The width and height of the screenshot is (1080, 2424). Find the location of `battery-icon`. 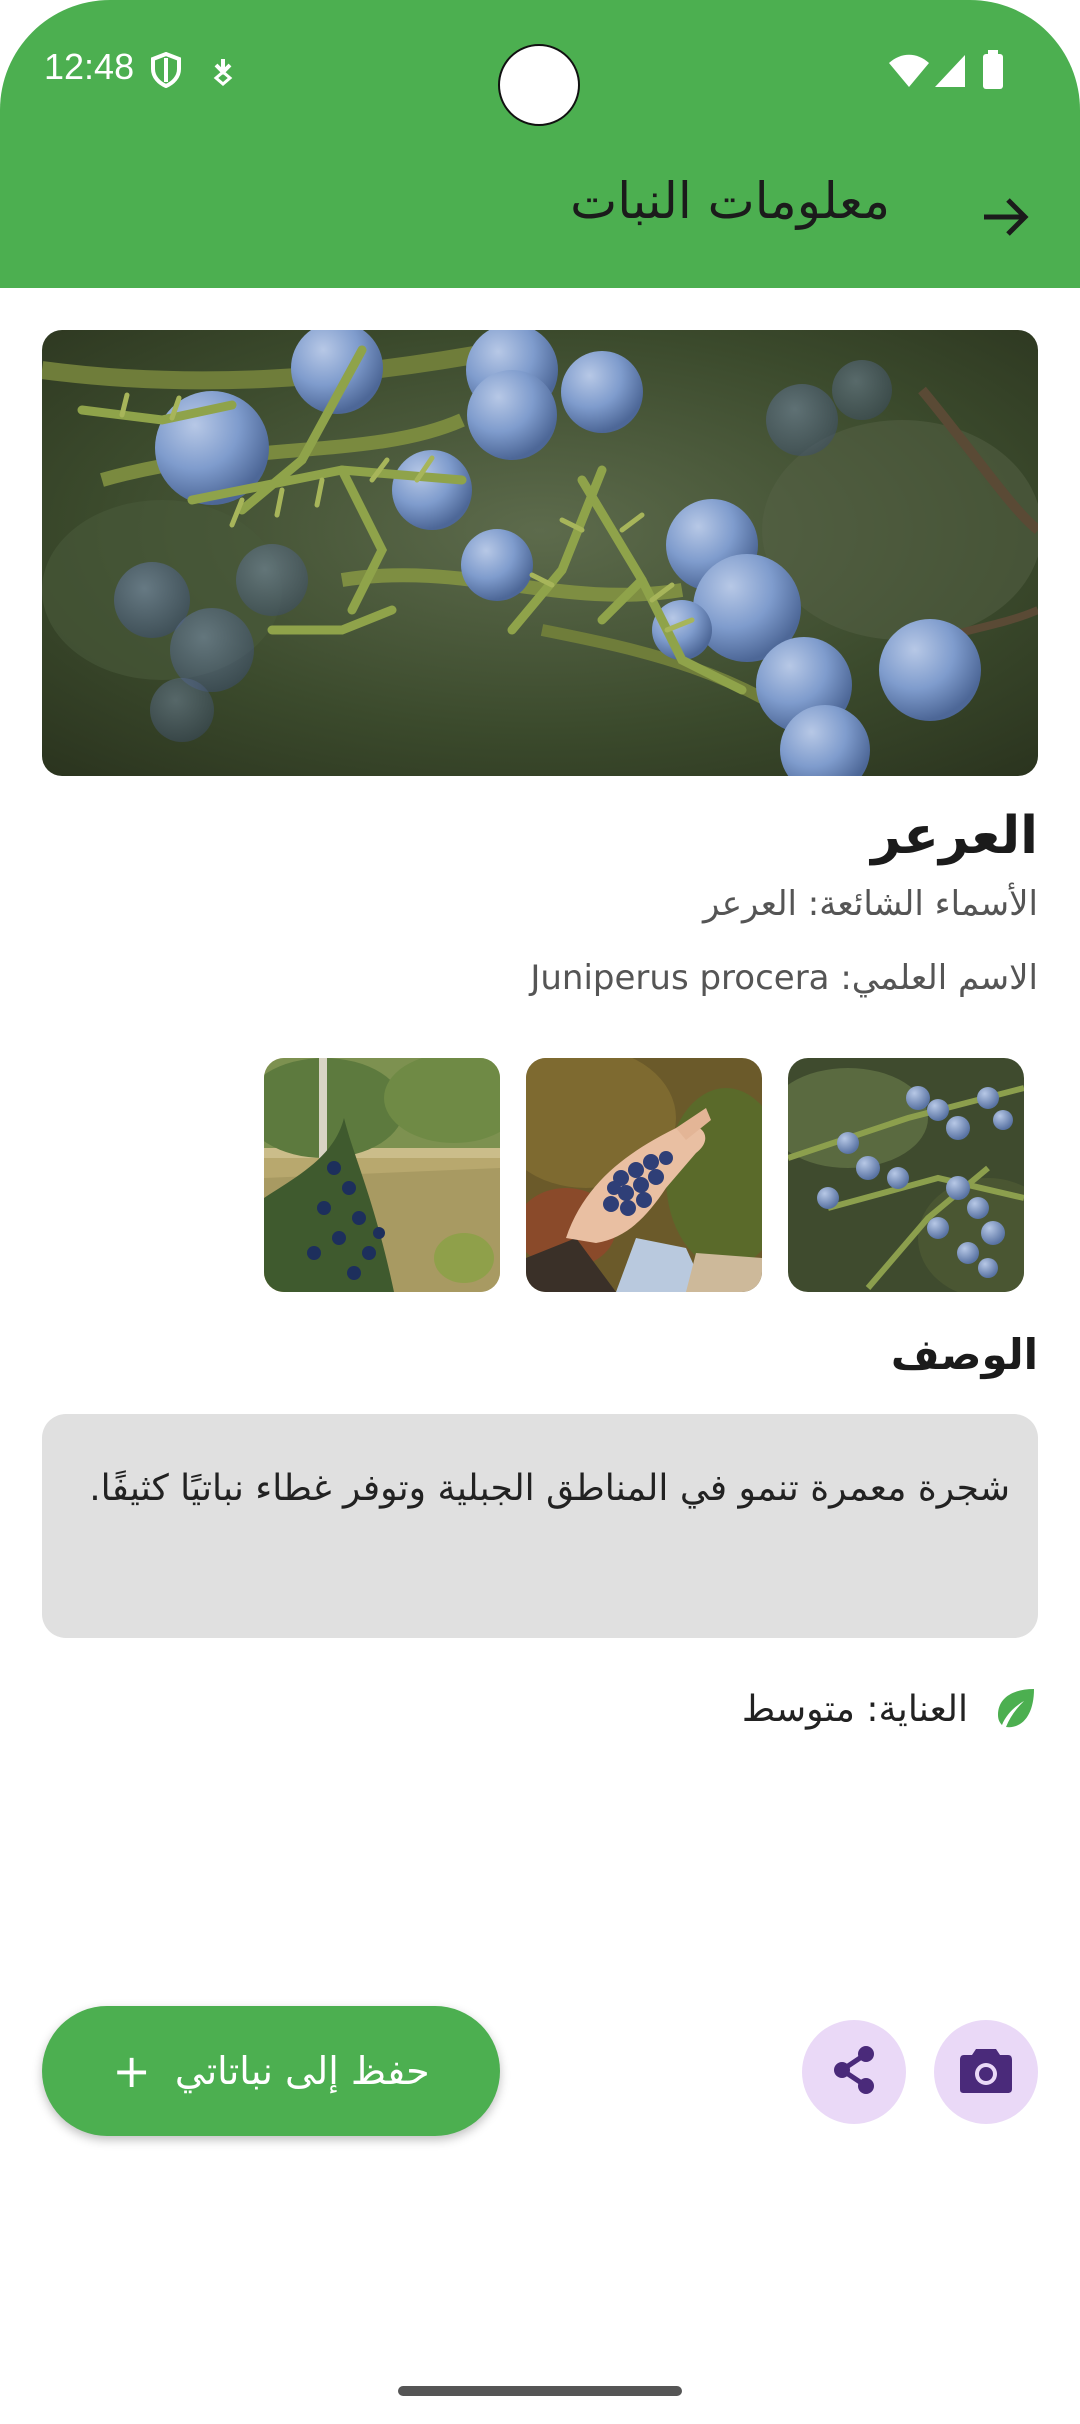

battery-icon is located at coordinates (993, 72).